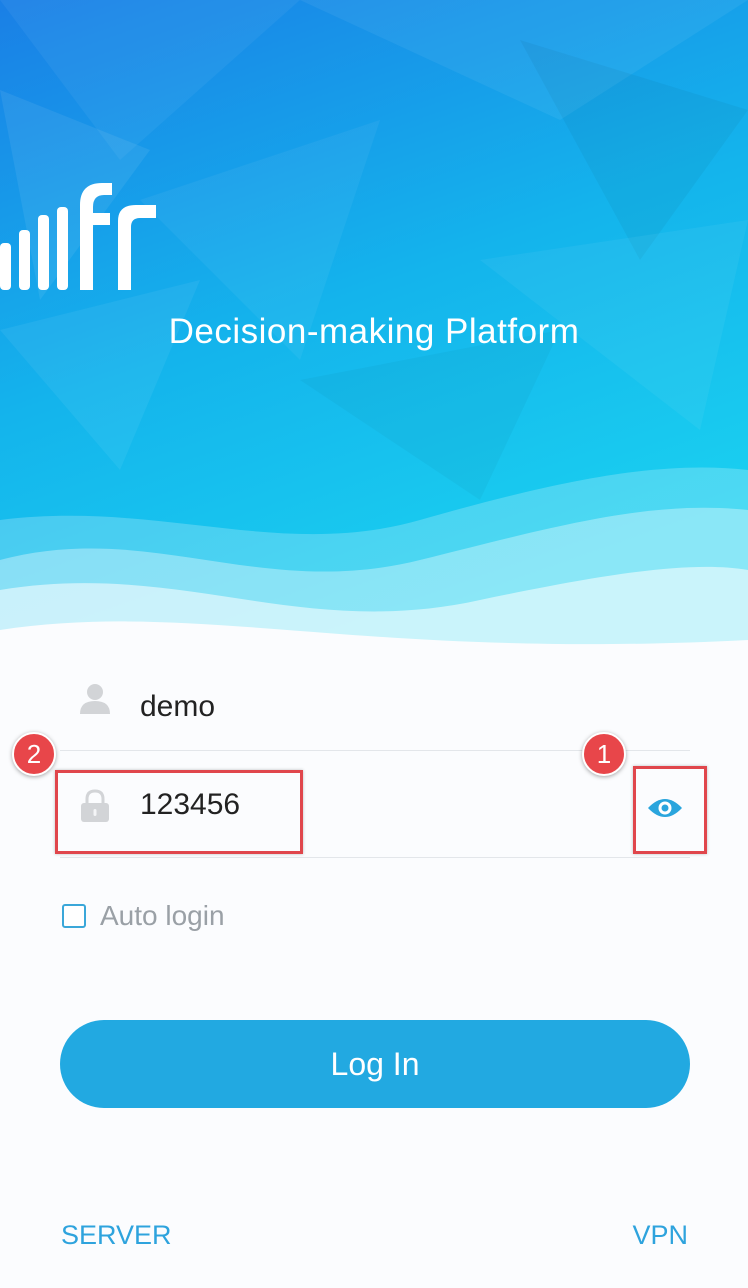  Describe the element at coordinates (670, 810) in the screenshot. I see `annotation-box-eye` at that location.